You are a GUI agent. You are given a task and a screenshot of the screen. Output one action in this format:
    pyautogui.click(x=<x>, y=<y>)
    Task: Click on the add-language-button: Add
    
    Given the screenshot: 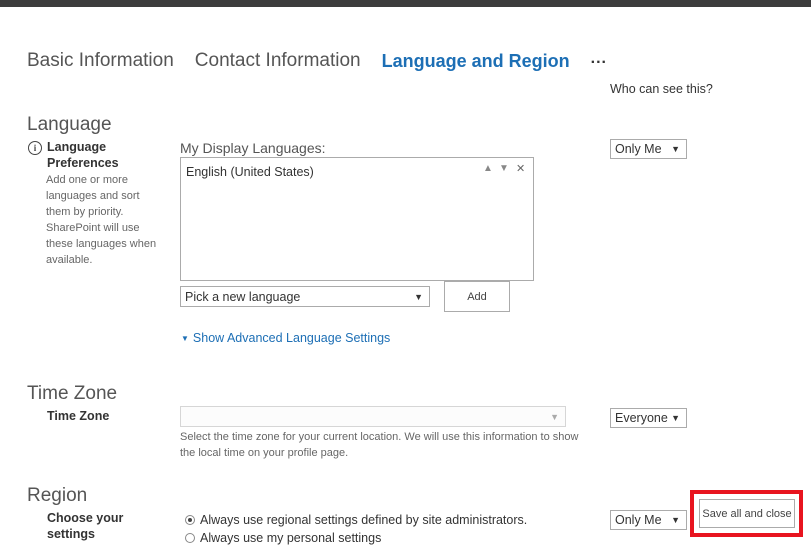 What is the action you would take?
    pyautogui.click(x=477, y=296)
    